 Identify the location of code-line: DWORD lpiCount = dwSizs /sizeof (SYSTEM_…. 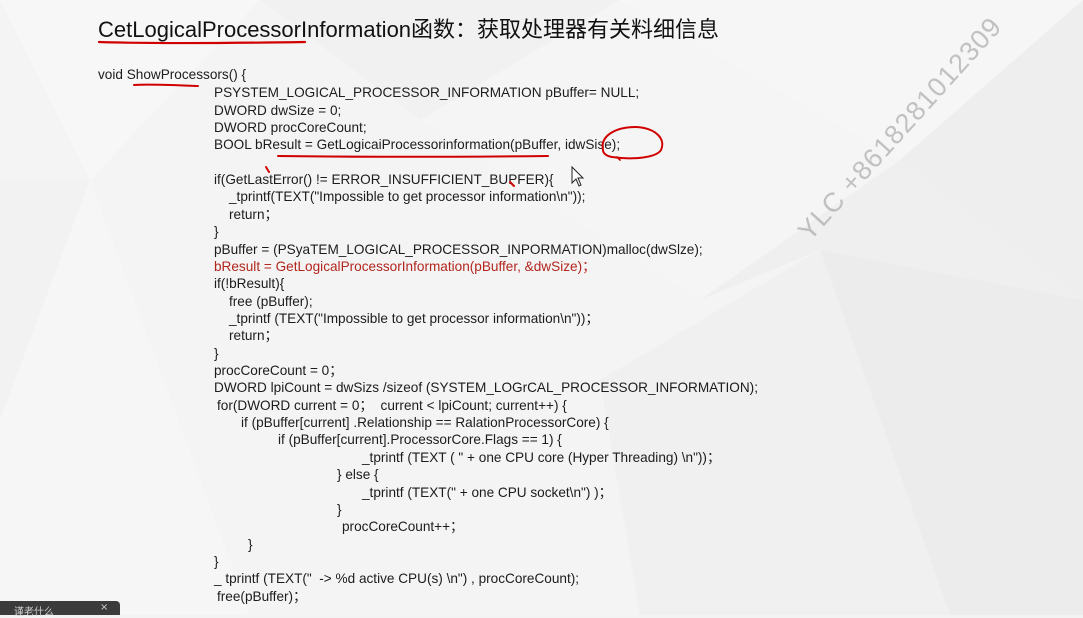
(486, 387).